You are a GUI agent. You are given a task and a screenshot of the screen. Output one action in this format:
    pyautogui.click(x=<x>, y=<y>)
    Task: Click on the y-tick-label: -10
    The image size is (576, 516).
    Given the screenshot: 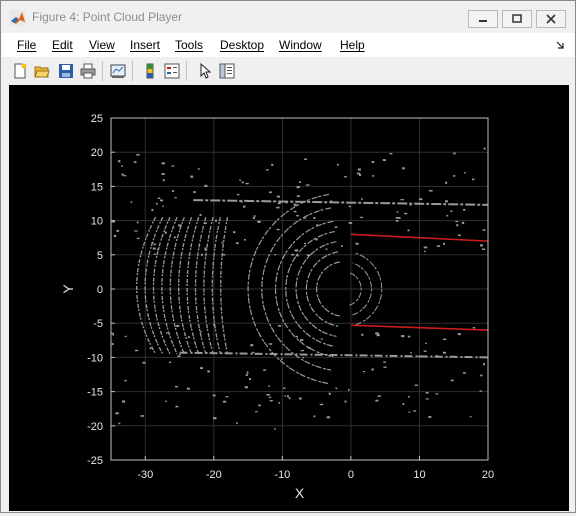 What is the action you would take?
    pyautogui.click(x=95, y=358)
    